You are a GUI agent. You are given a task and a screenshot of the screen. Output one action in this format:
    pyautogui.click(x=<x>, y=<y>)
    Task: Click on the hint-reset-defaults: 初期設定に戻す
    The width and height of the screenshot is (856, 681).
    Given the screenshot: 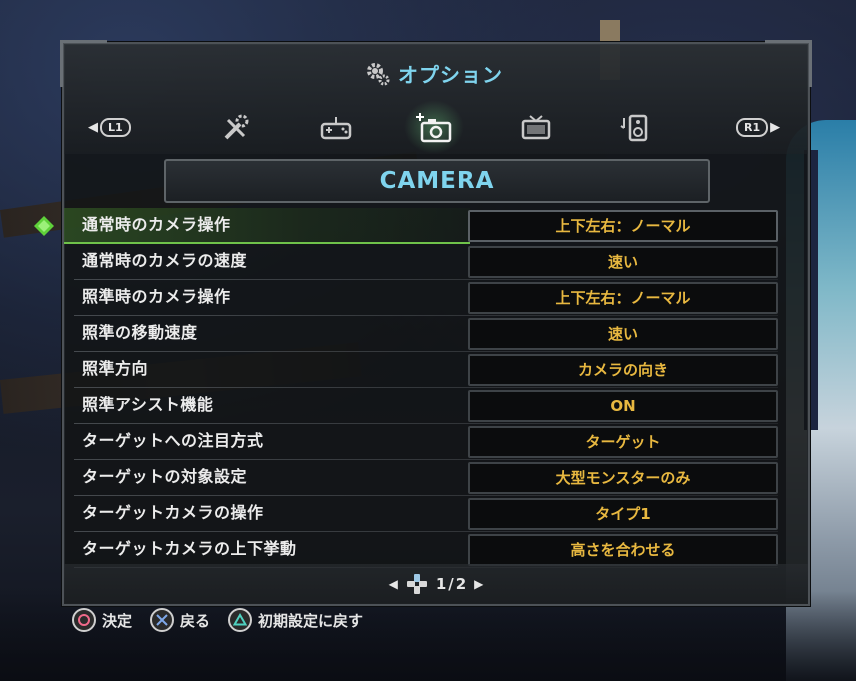 What is the action you would take?
    pyautogui.click(x=295, y=620)
    